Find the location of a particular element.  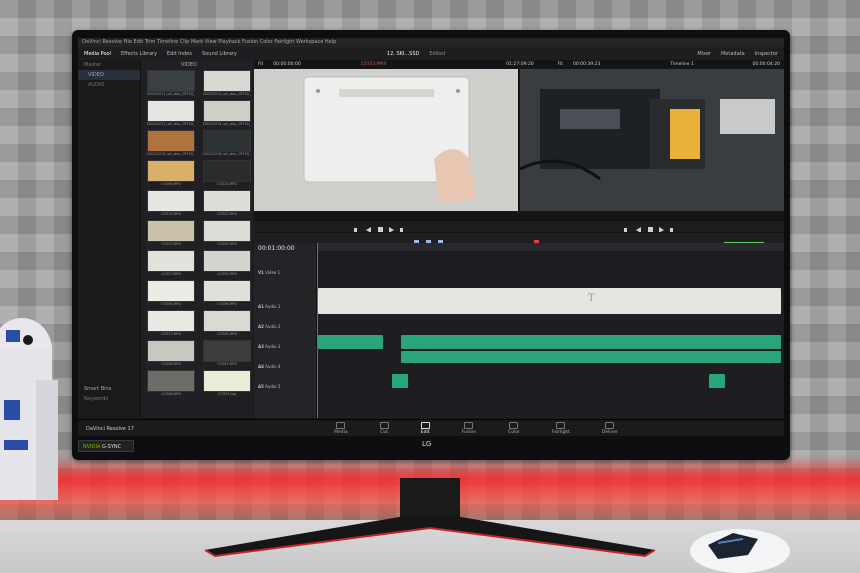

timeline-current-timecode: 00:01:00:00 is located at coordinates (276, 248).